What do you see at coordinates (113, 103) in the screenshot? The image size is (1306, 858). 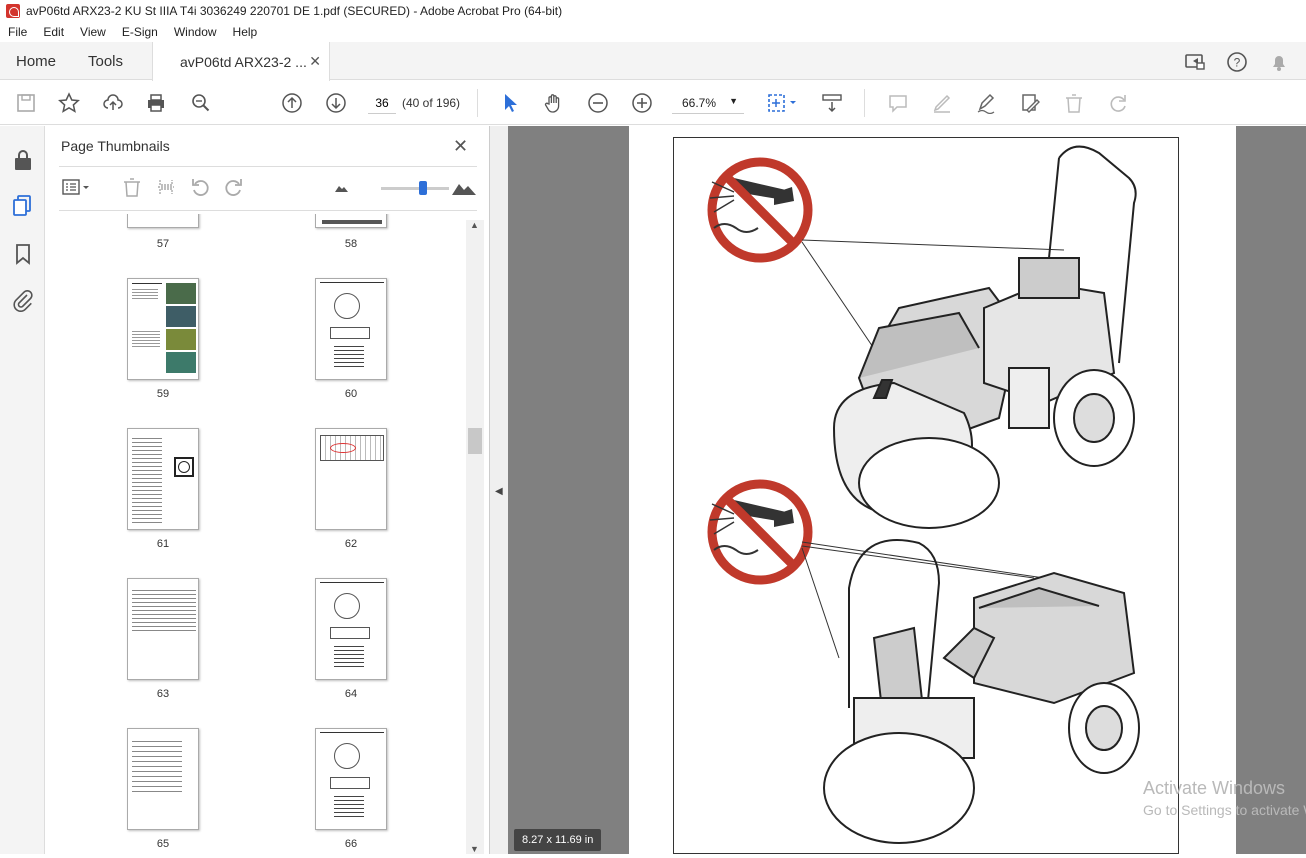 I see `upload-cloud-icon` at bounding box center [113, 103].